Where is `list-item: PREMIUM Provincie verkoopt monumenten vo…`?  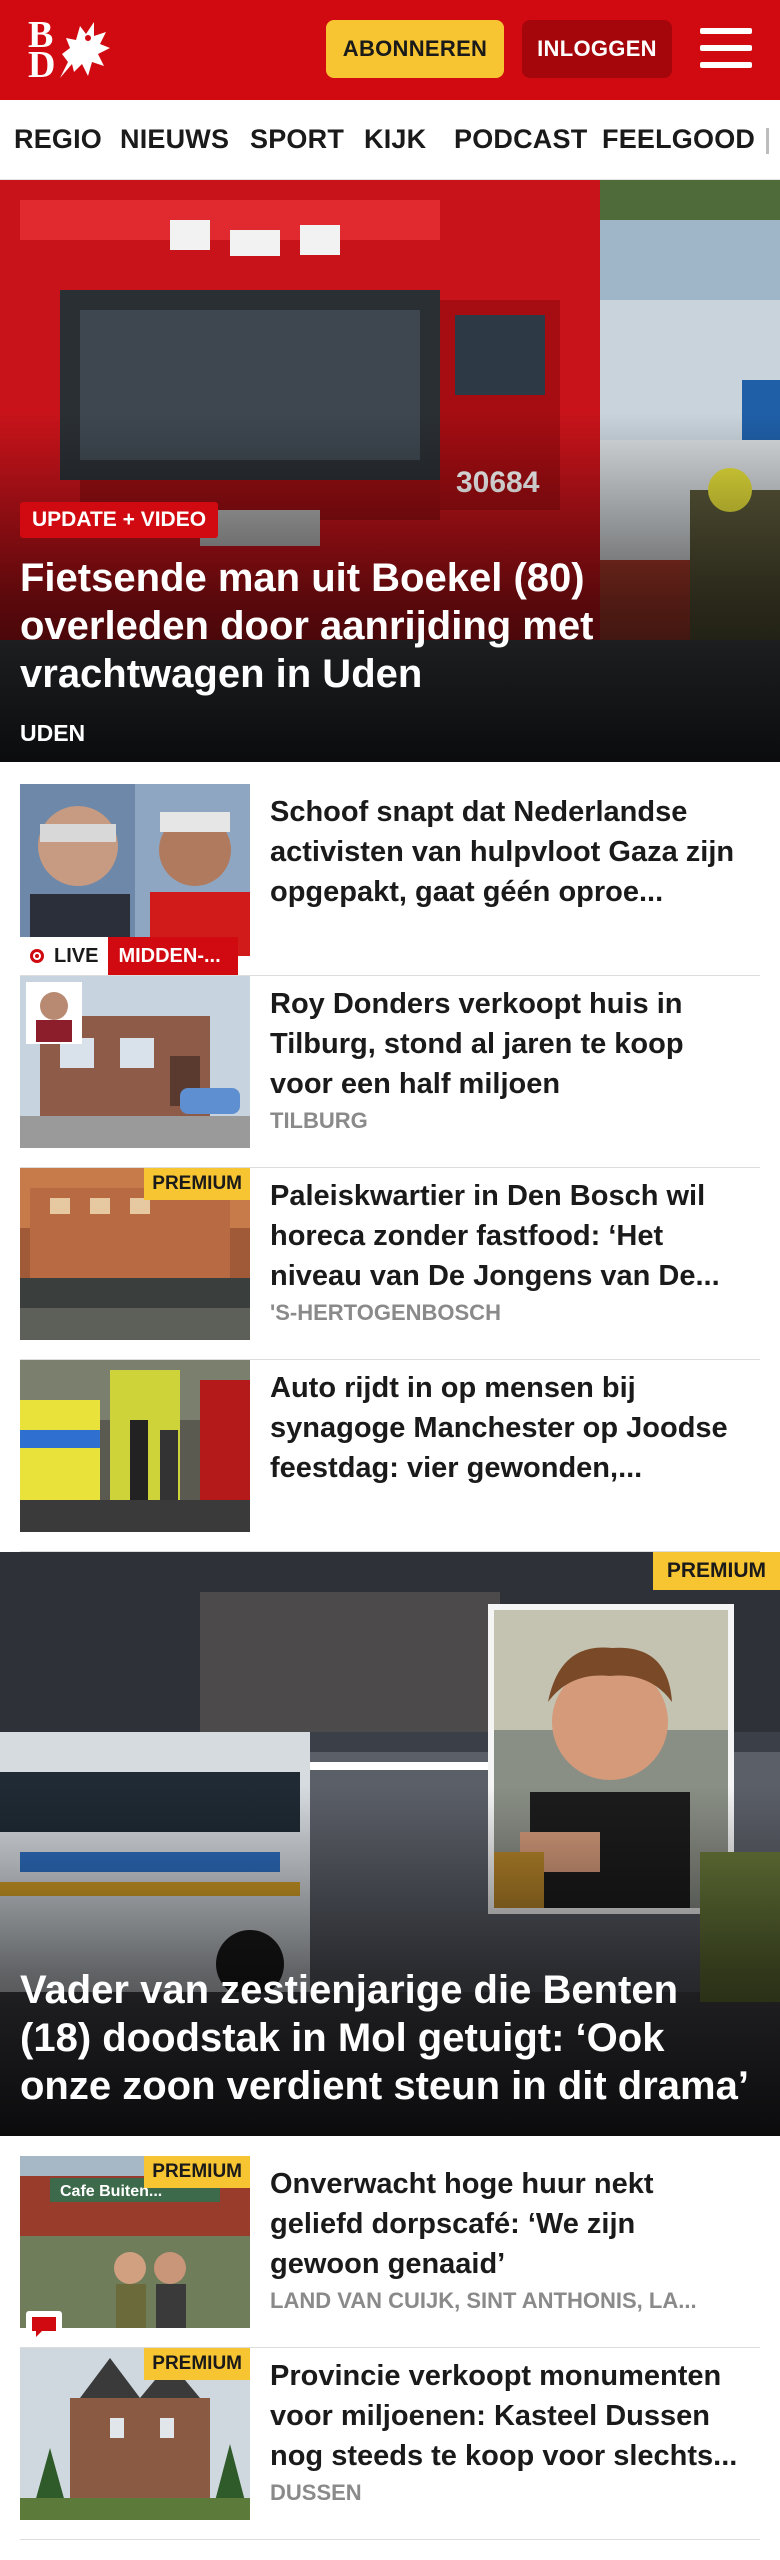 list-item: PREMIUM Provincie verkoopt monumenten vo… is located at coordinates (390, 2444).